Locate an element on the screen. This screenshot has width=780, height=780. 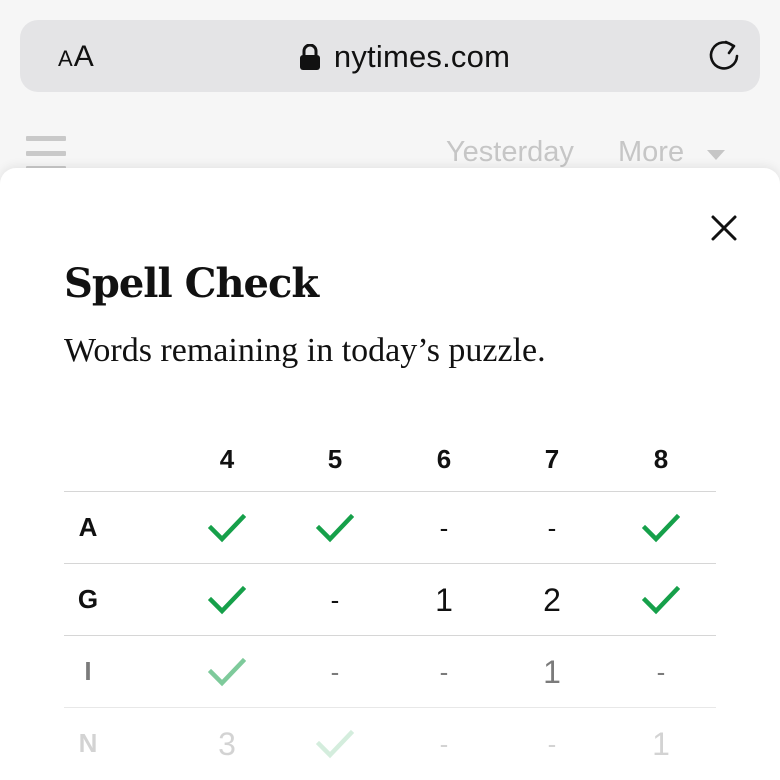
column-header-6: 6 is located at coordinates (444, 459).